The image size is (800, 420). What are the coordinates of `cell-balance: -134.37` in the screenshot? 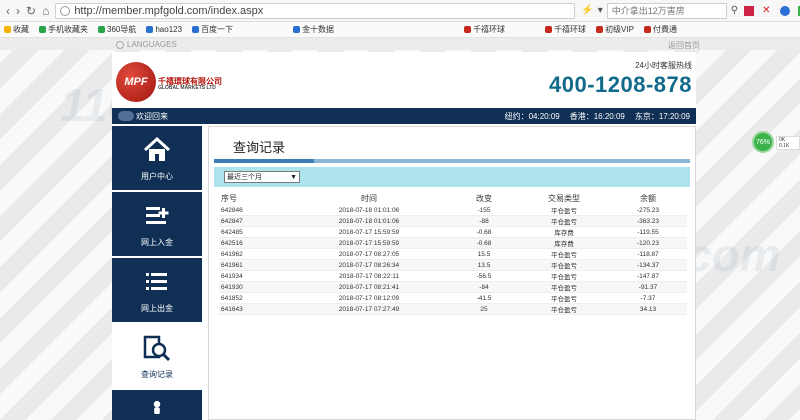 It's located at (648, 265).